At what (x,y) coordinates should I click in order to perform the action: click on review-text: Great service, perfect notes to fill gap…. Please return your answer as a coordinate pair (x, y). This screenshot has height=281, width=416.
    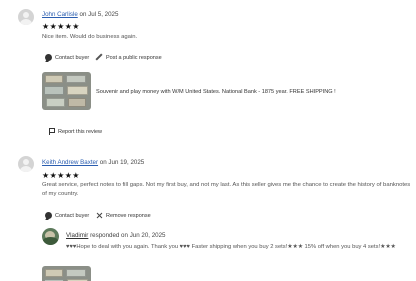
    Looking at the image, I should click on (227, 189).